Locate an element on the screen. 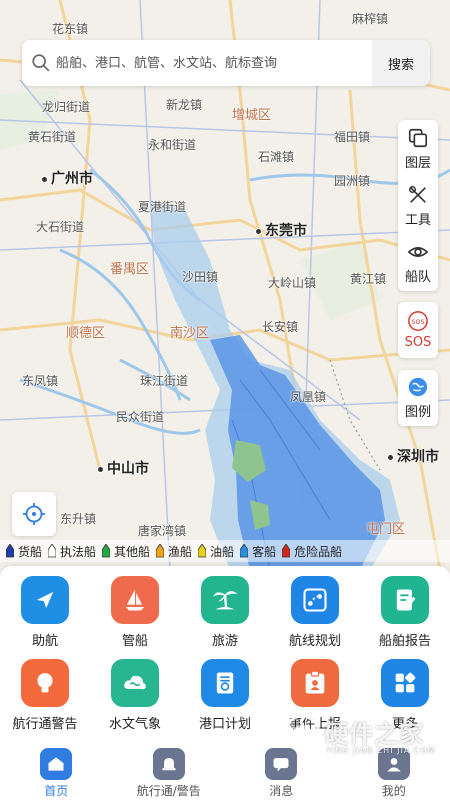 This screenshot has width=450, height=800. home-icon is located at coordinates (56, 764).